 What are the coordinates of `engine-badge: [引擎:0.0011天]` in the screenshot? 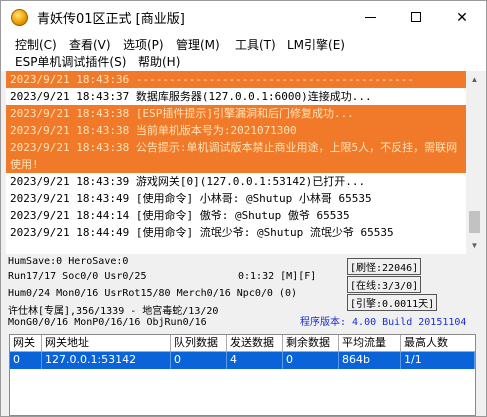 It's located at (392, 302).